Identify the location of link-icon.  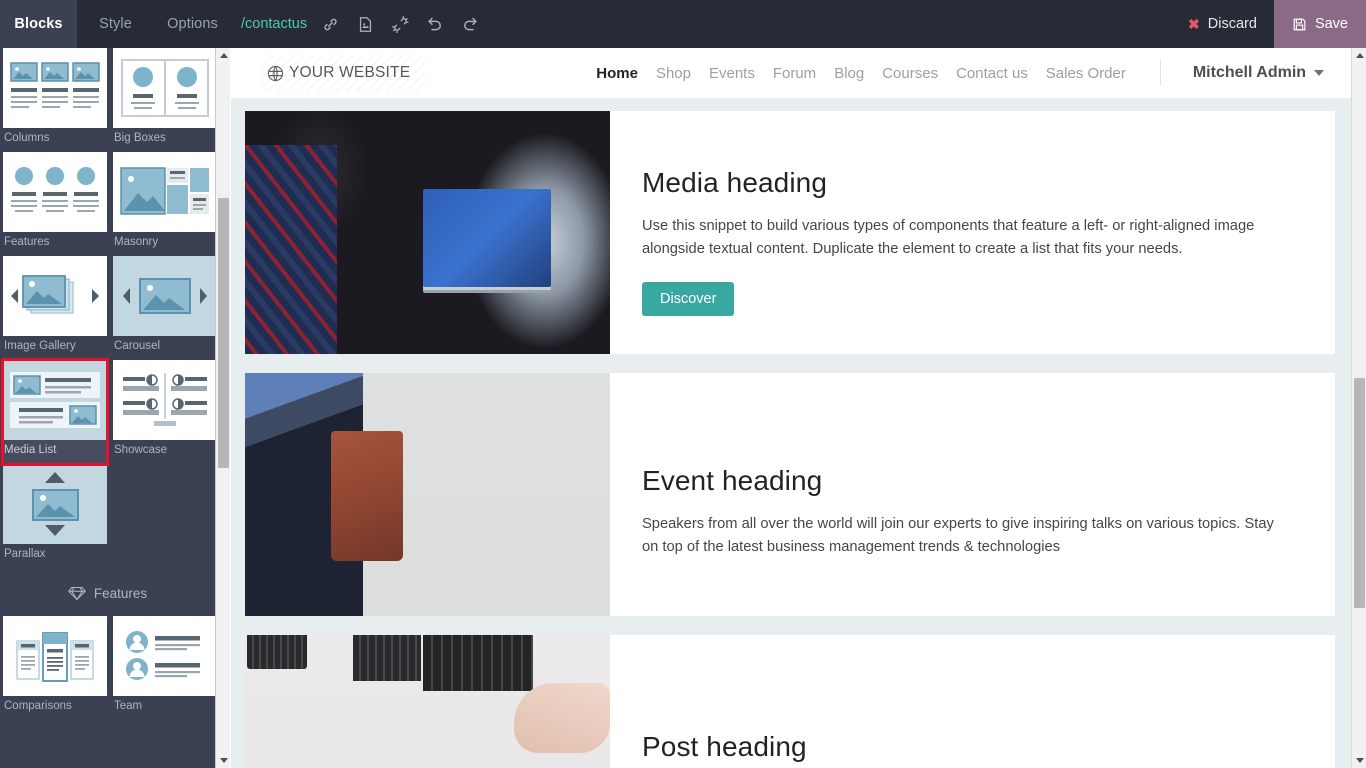
(330, 24).